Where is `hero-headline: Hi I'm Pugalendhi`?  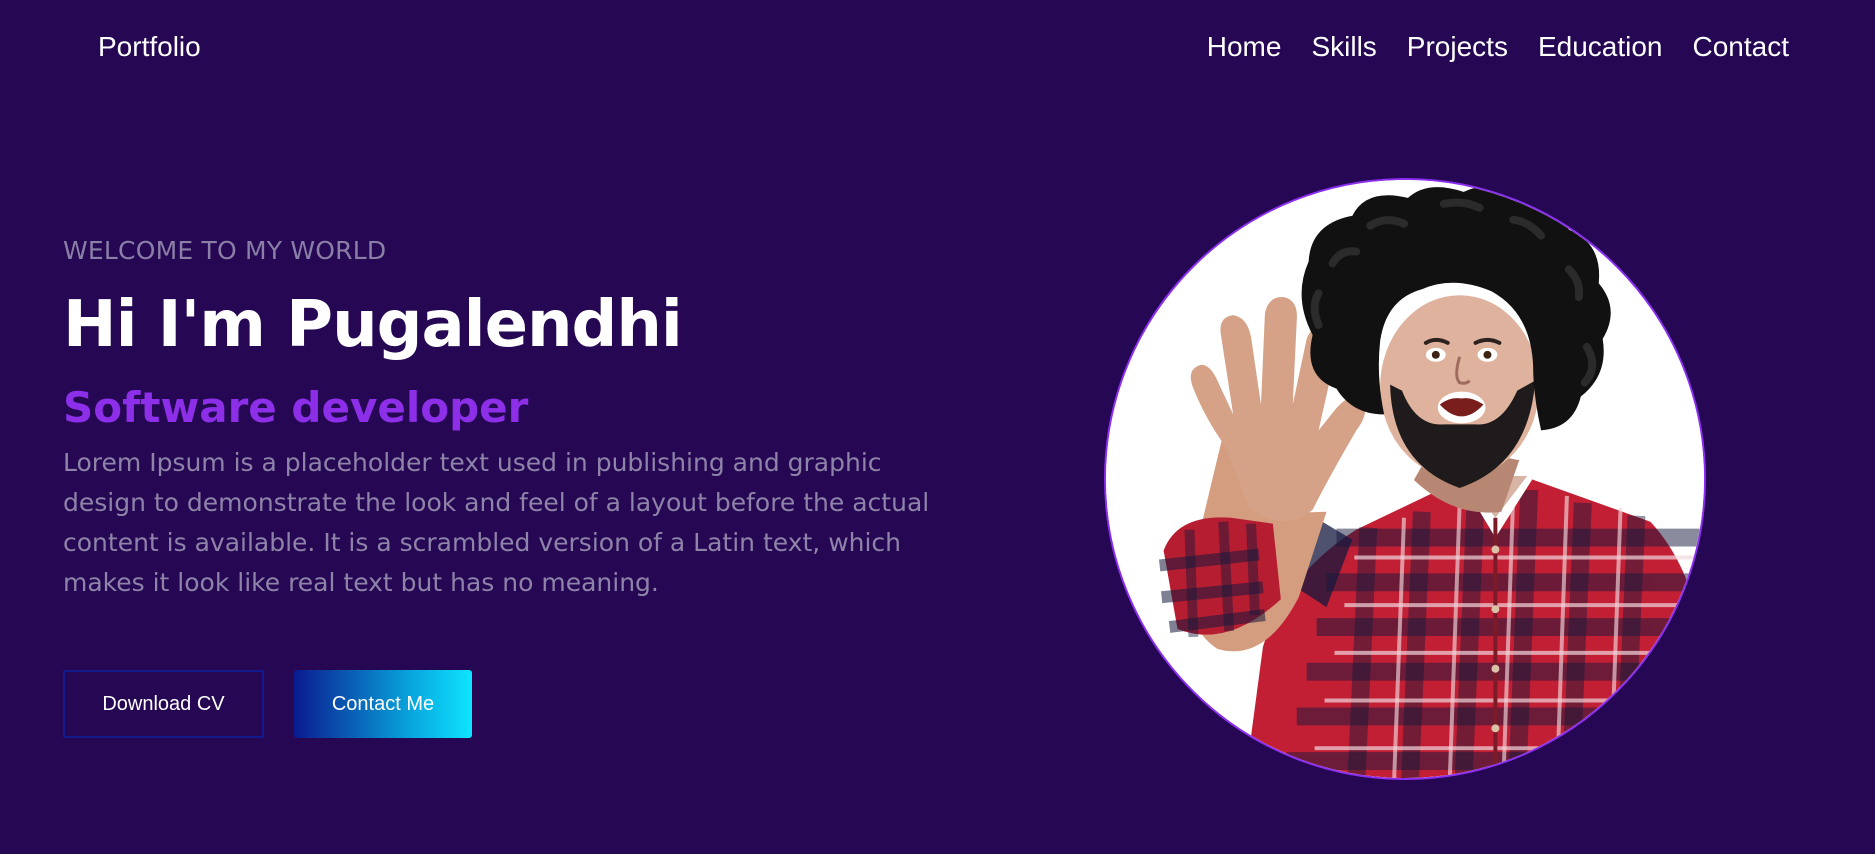
hero-headline: Hi I'm Pugalendhi is located at coordinates (373, 325).